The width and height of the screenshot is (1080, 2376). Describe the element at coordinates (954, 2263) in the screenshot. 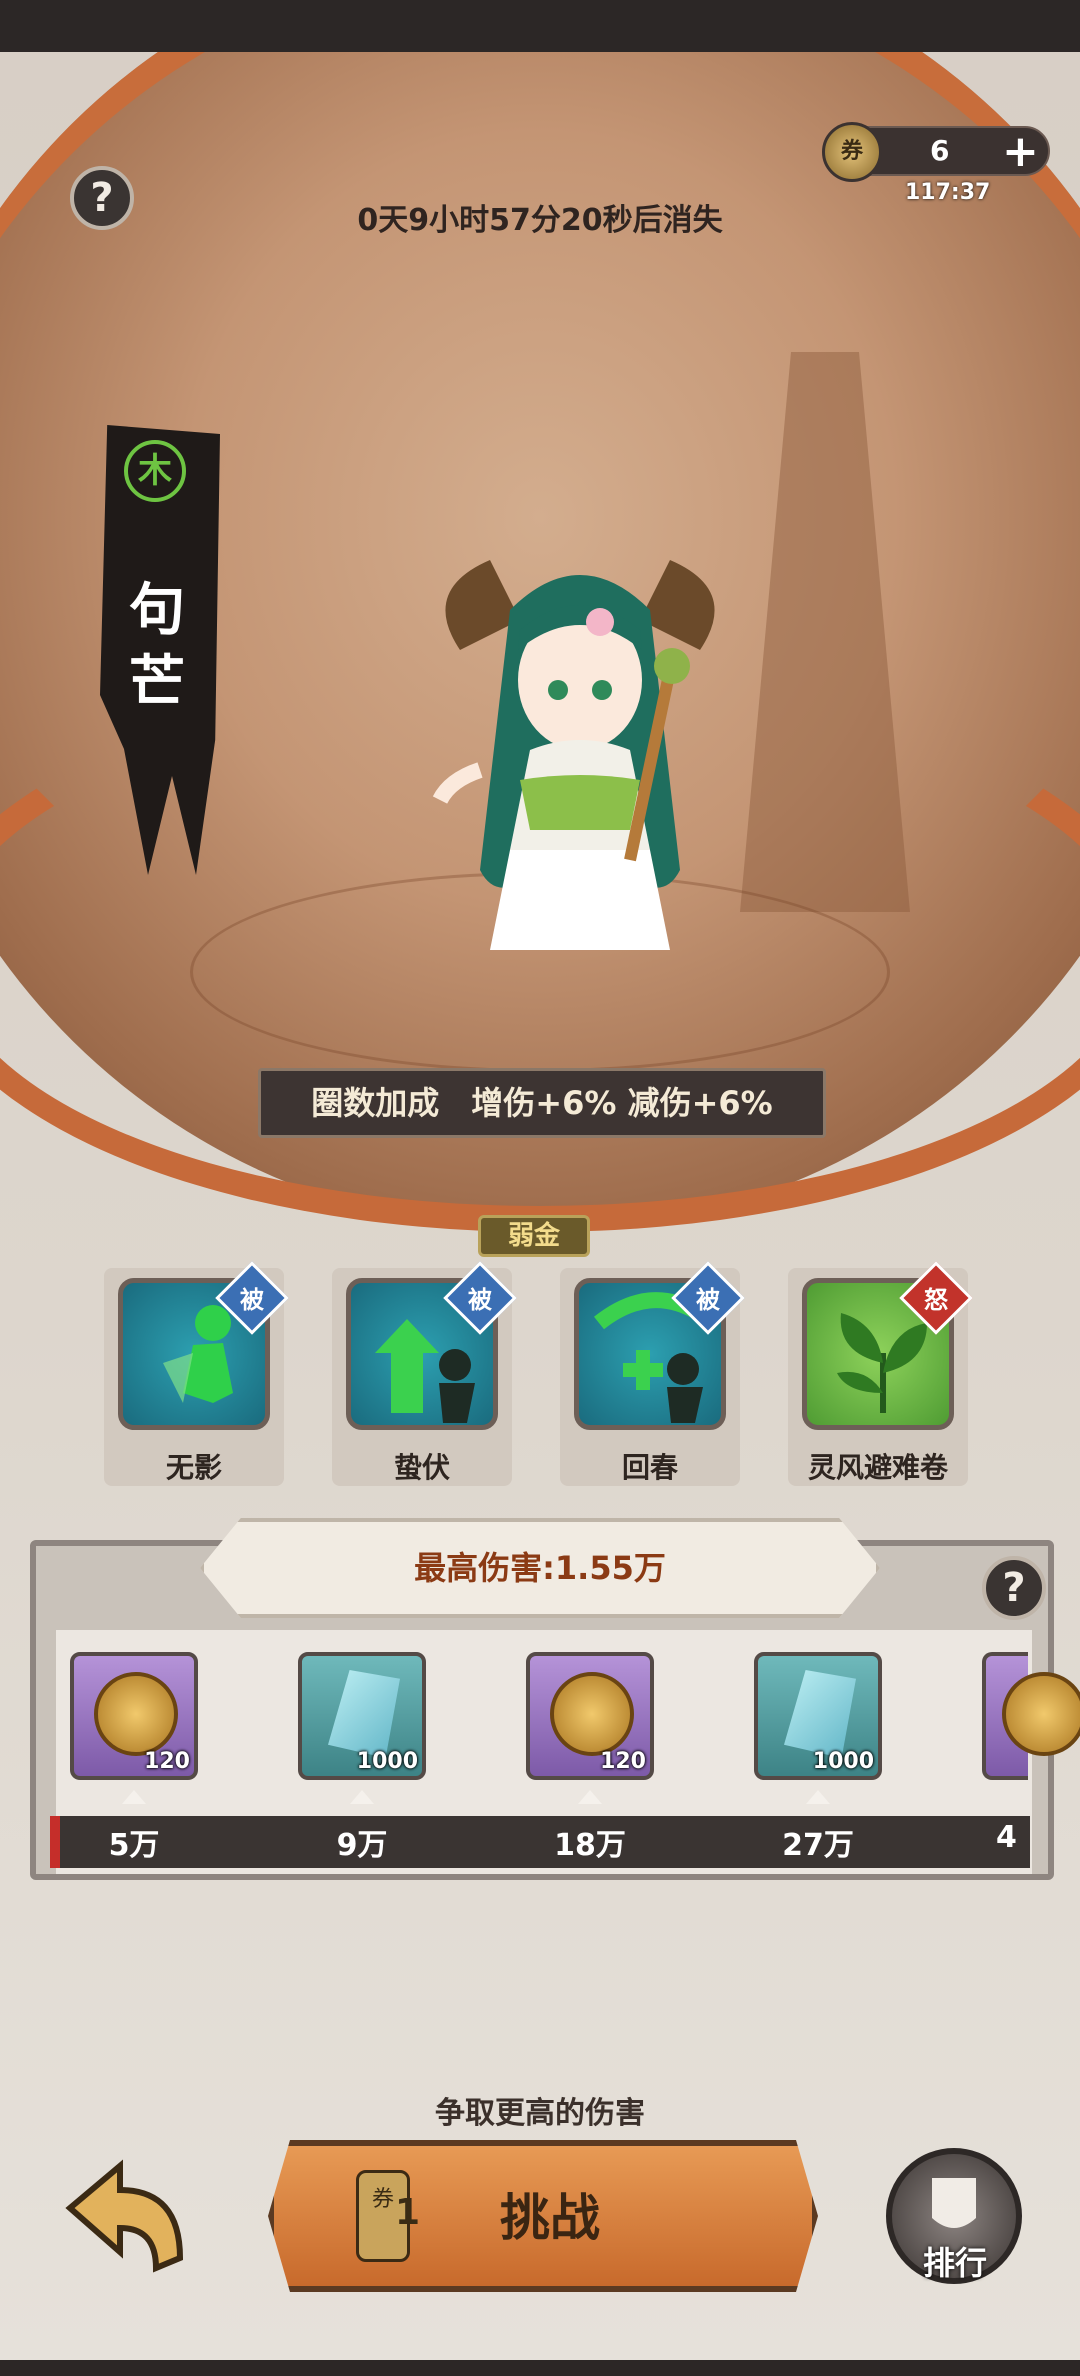

I see `ranking-label: 排行` at that location.